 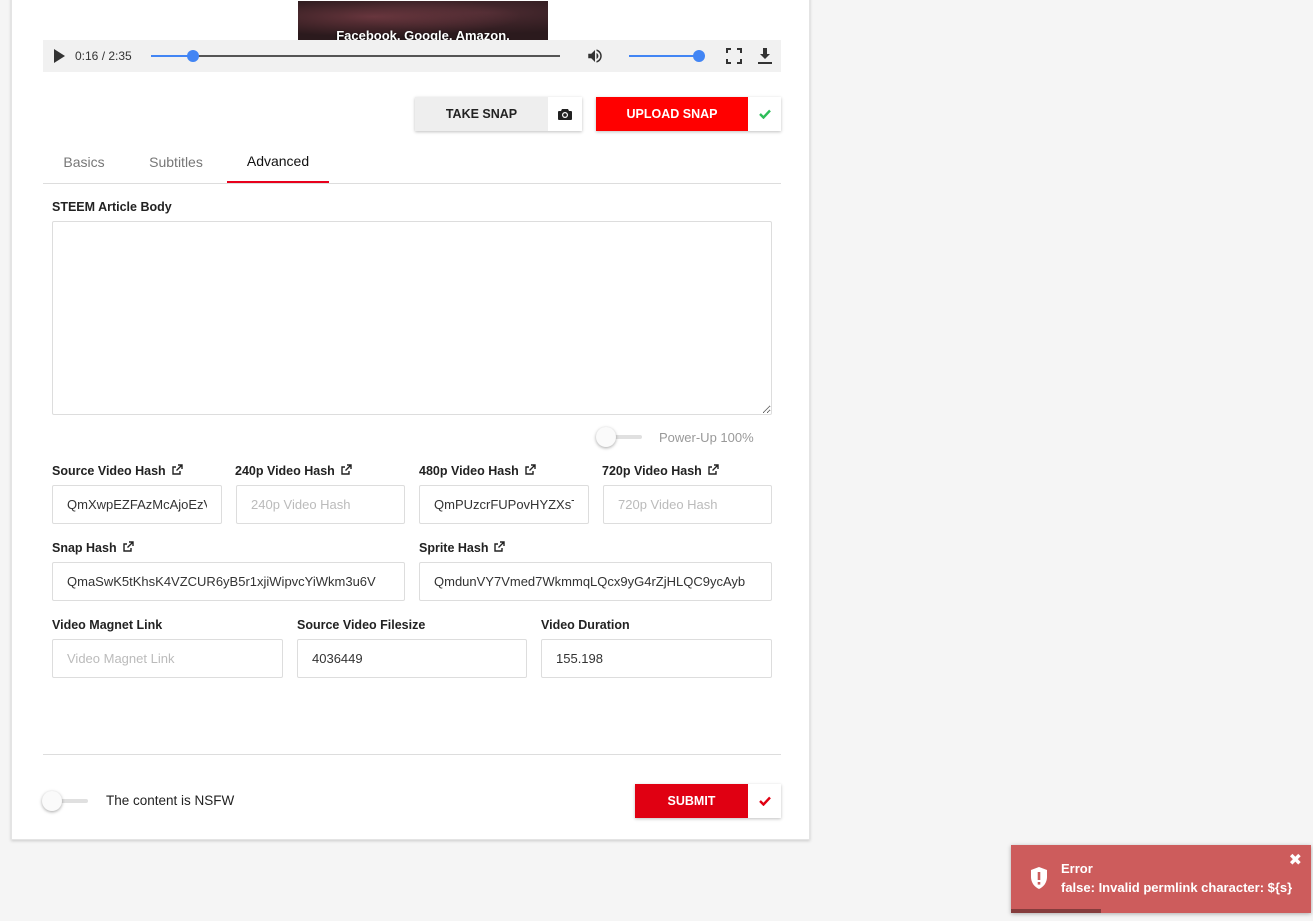 I want to click on source-video-hash-input, so click(x=137, y=504).